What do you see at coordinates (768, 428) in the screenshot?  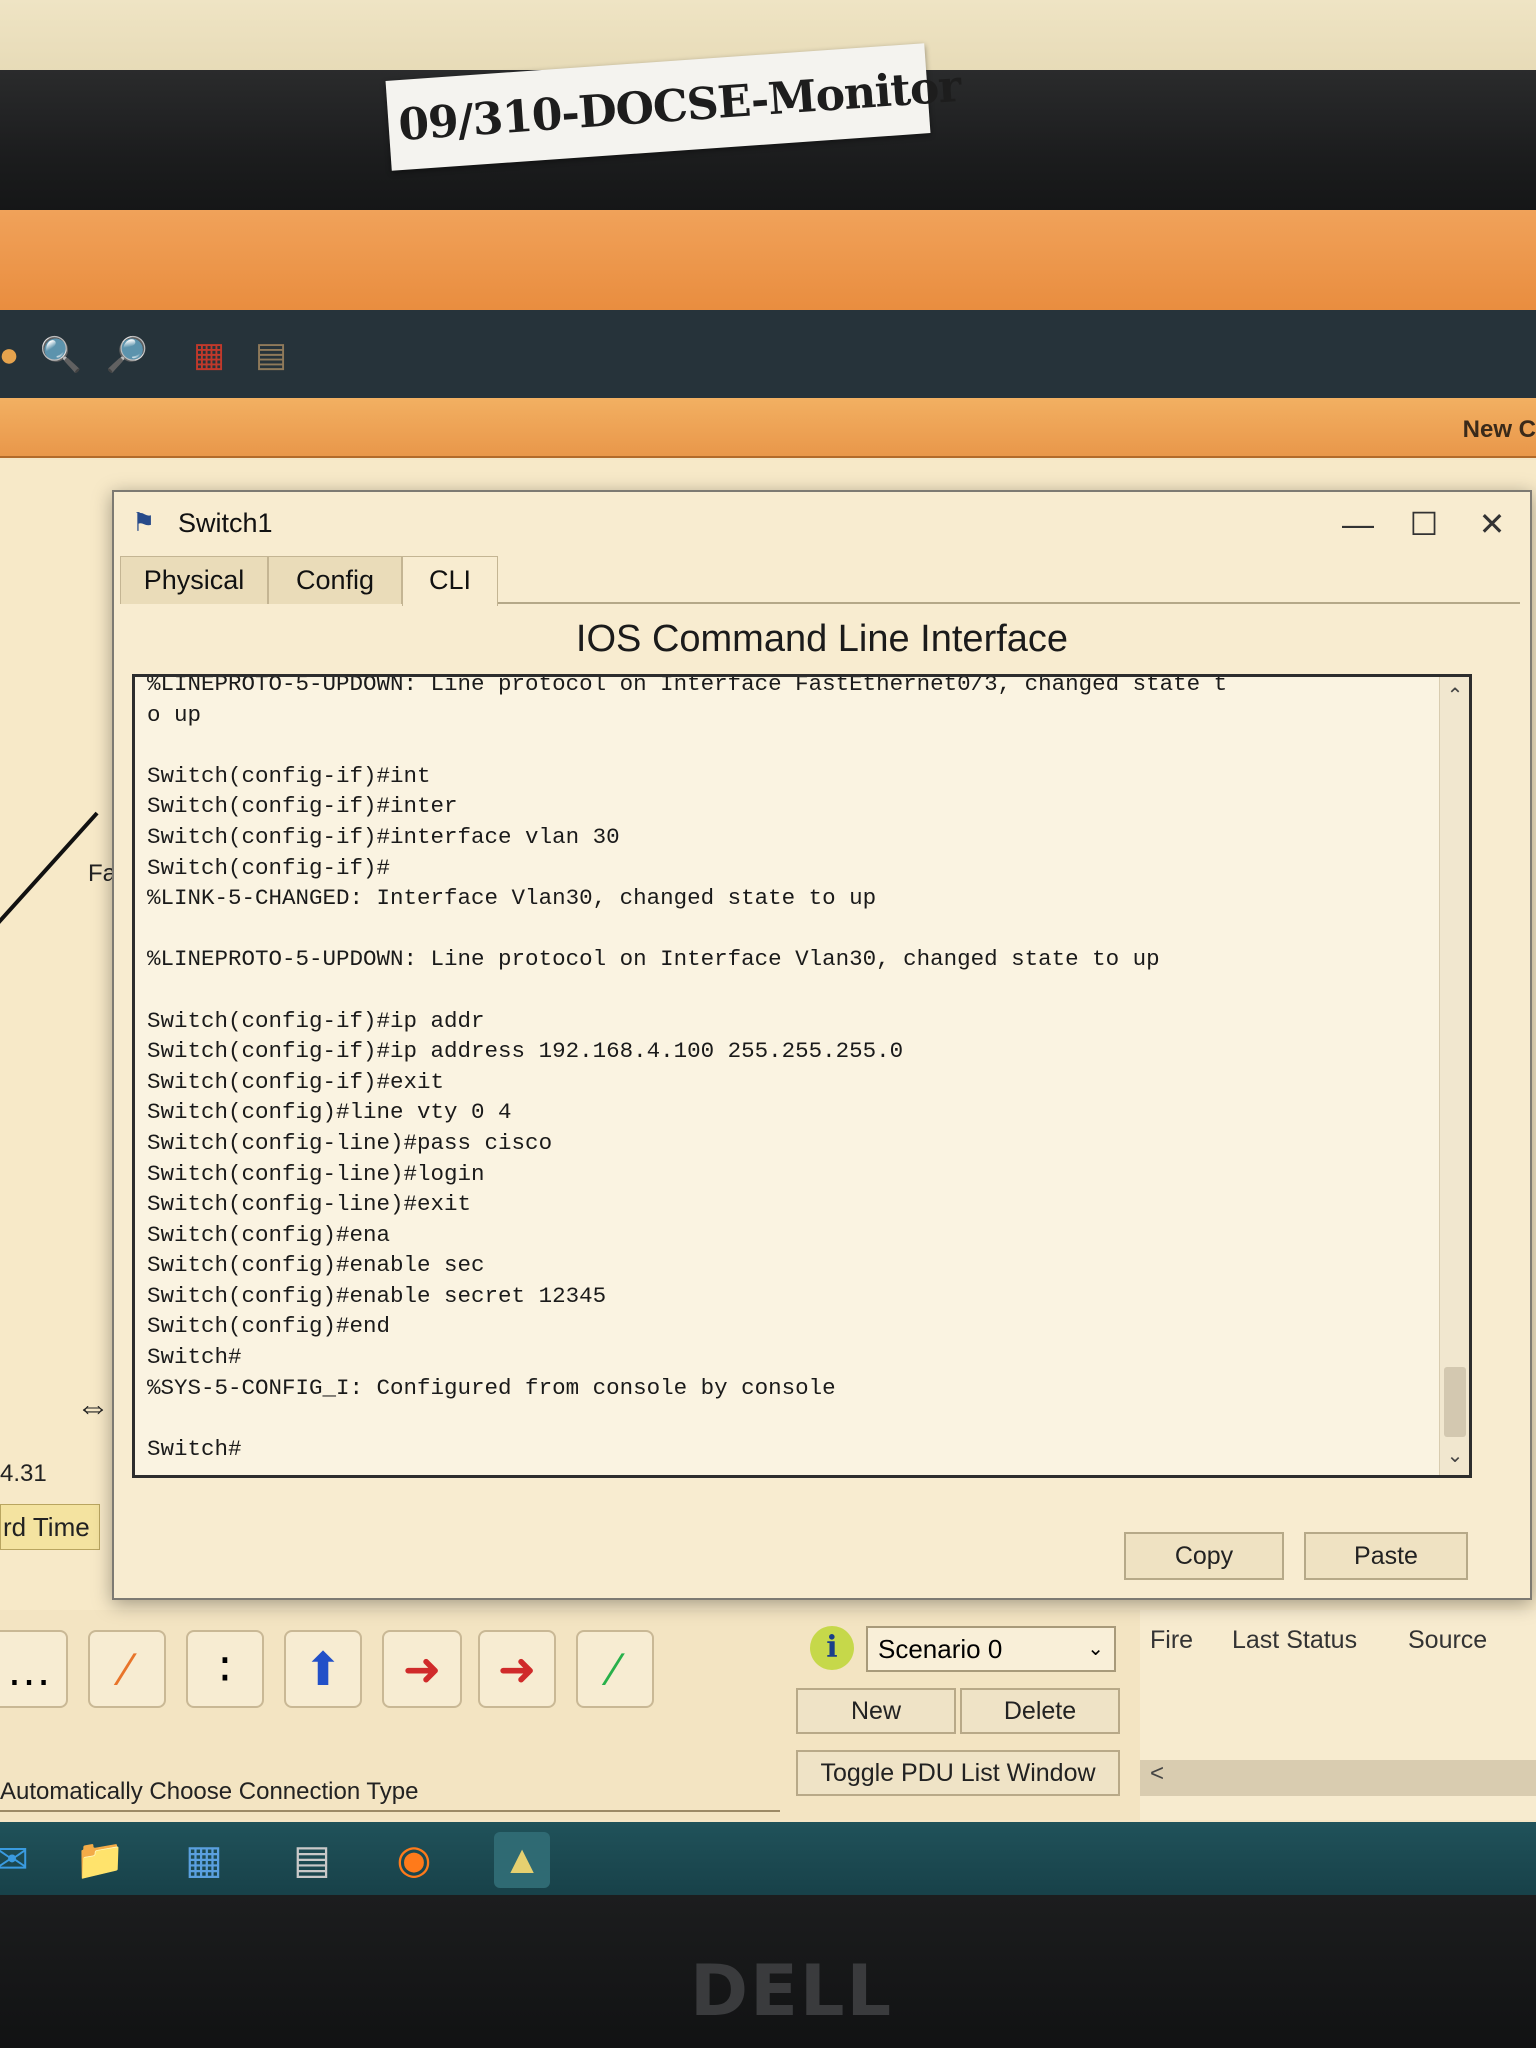 I see `logical-workspace-bar: New C` at bounding box center [768, 428].